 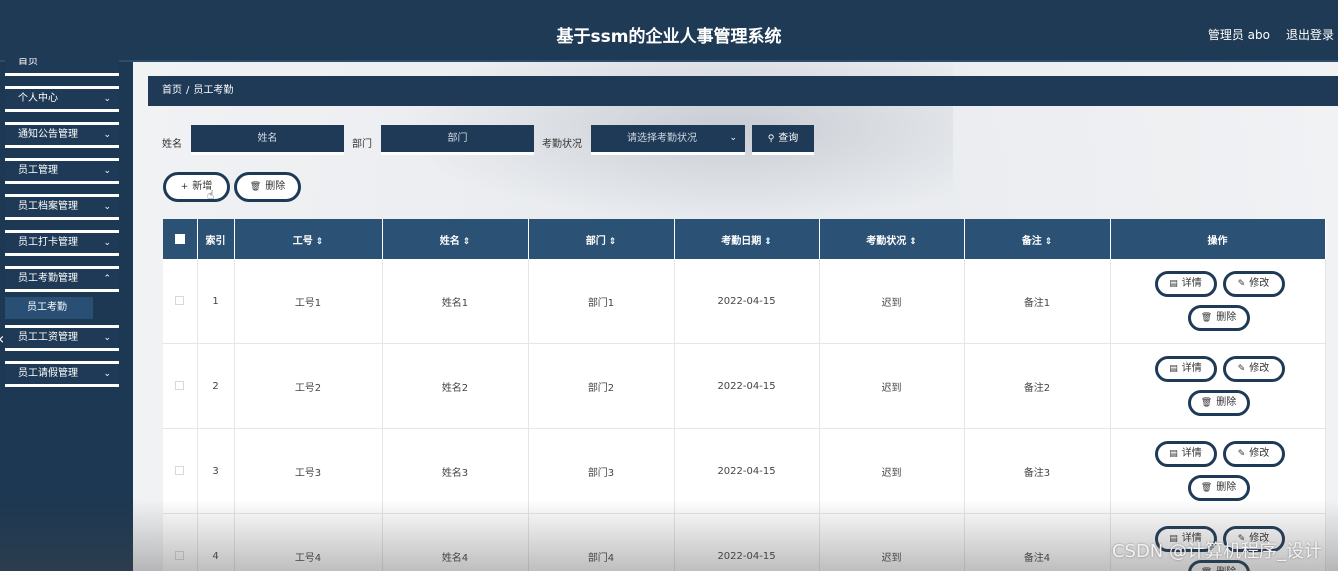 I want to click on cell-index: 3, so click(x=216, y=471).